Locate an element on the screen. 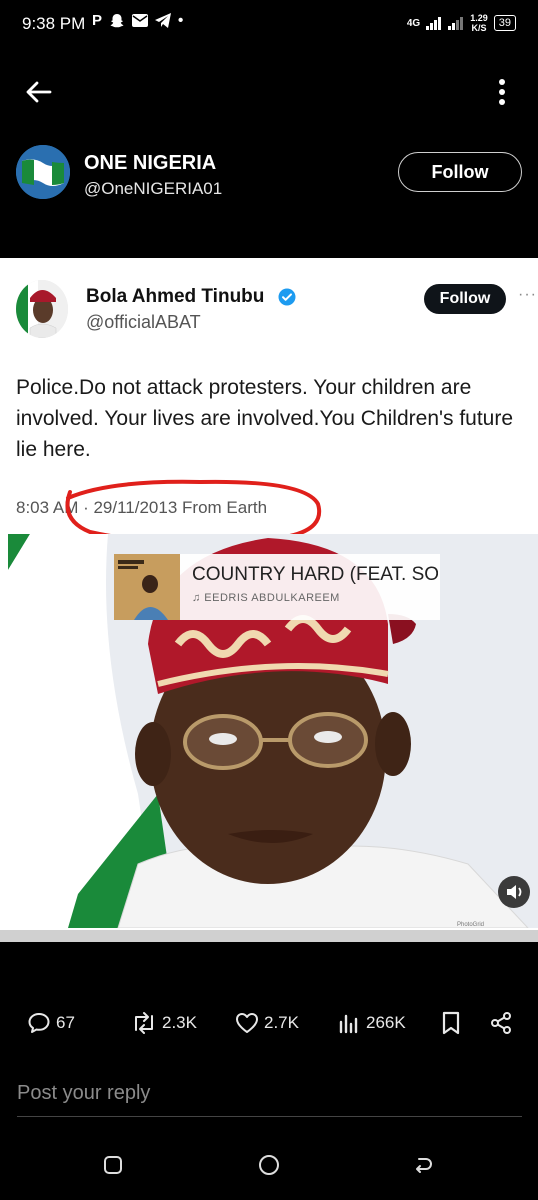  views-button: 266K is located at coordinates (371, 1023).